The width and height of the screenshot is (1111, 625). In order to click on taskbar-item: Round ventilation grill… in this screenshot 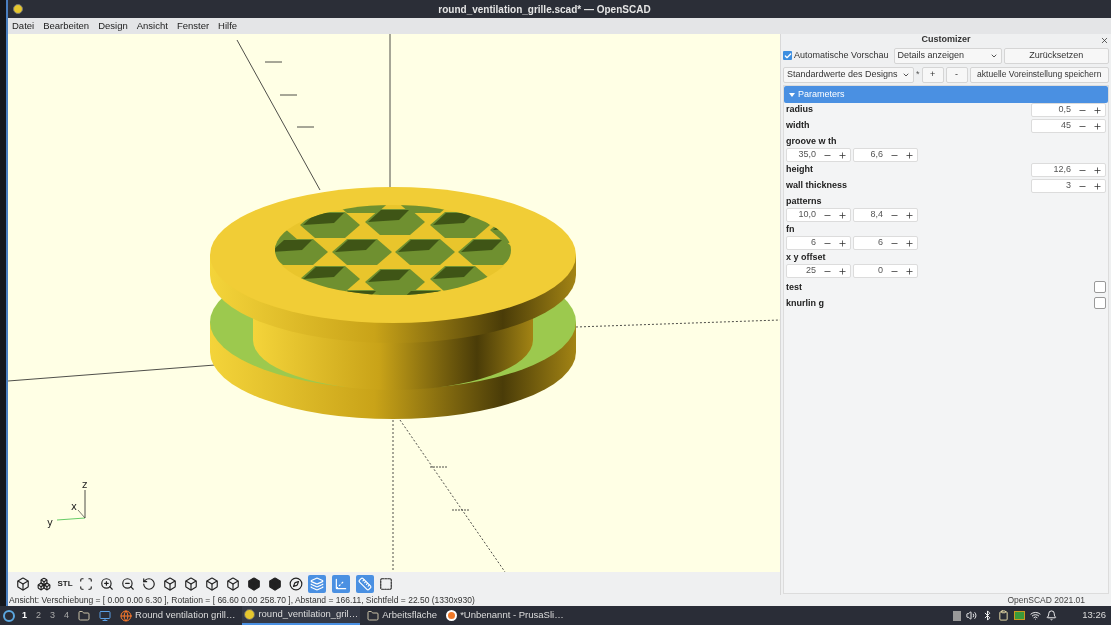, I will do `click(178, 615)`.